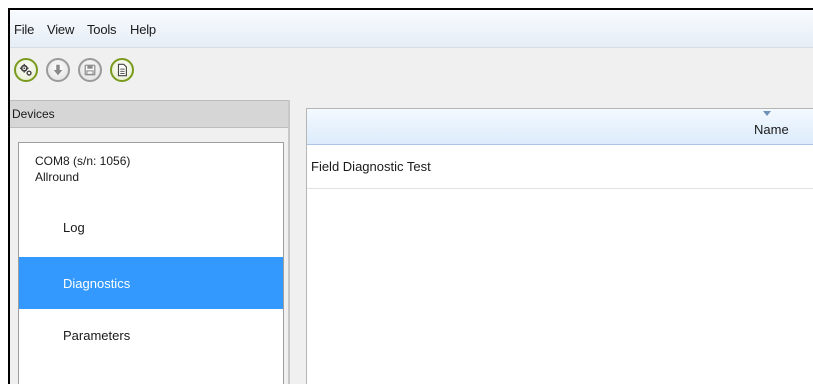 The width and height of the screenshot is (813, 384). I want to click on download-button, so click(58, 70).